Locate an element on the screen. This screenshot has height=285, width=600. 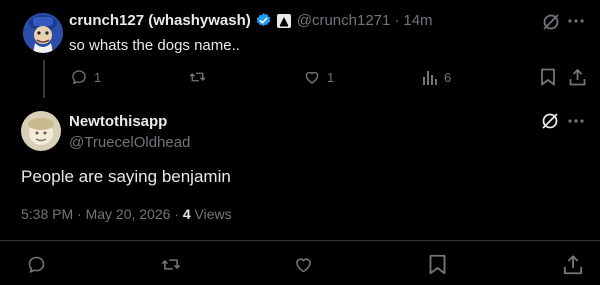
verified-badge-icon is located at coordinates (263, 20).